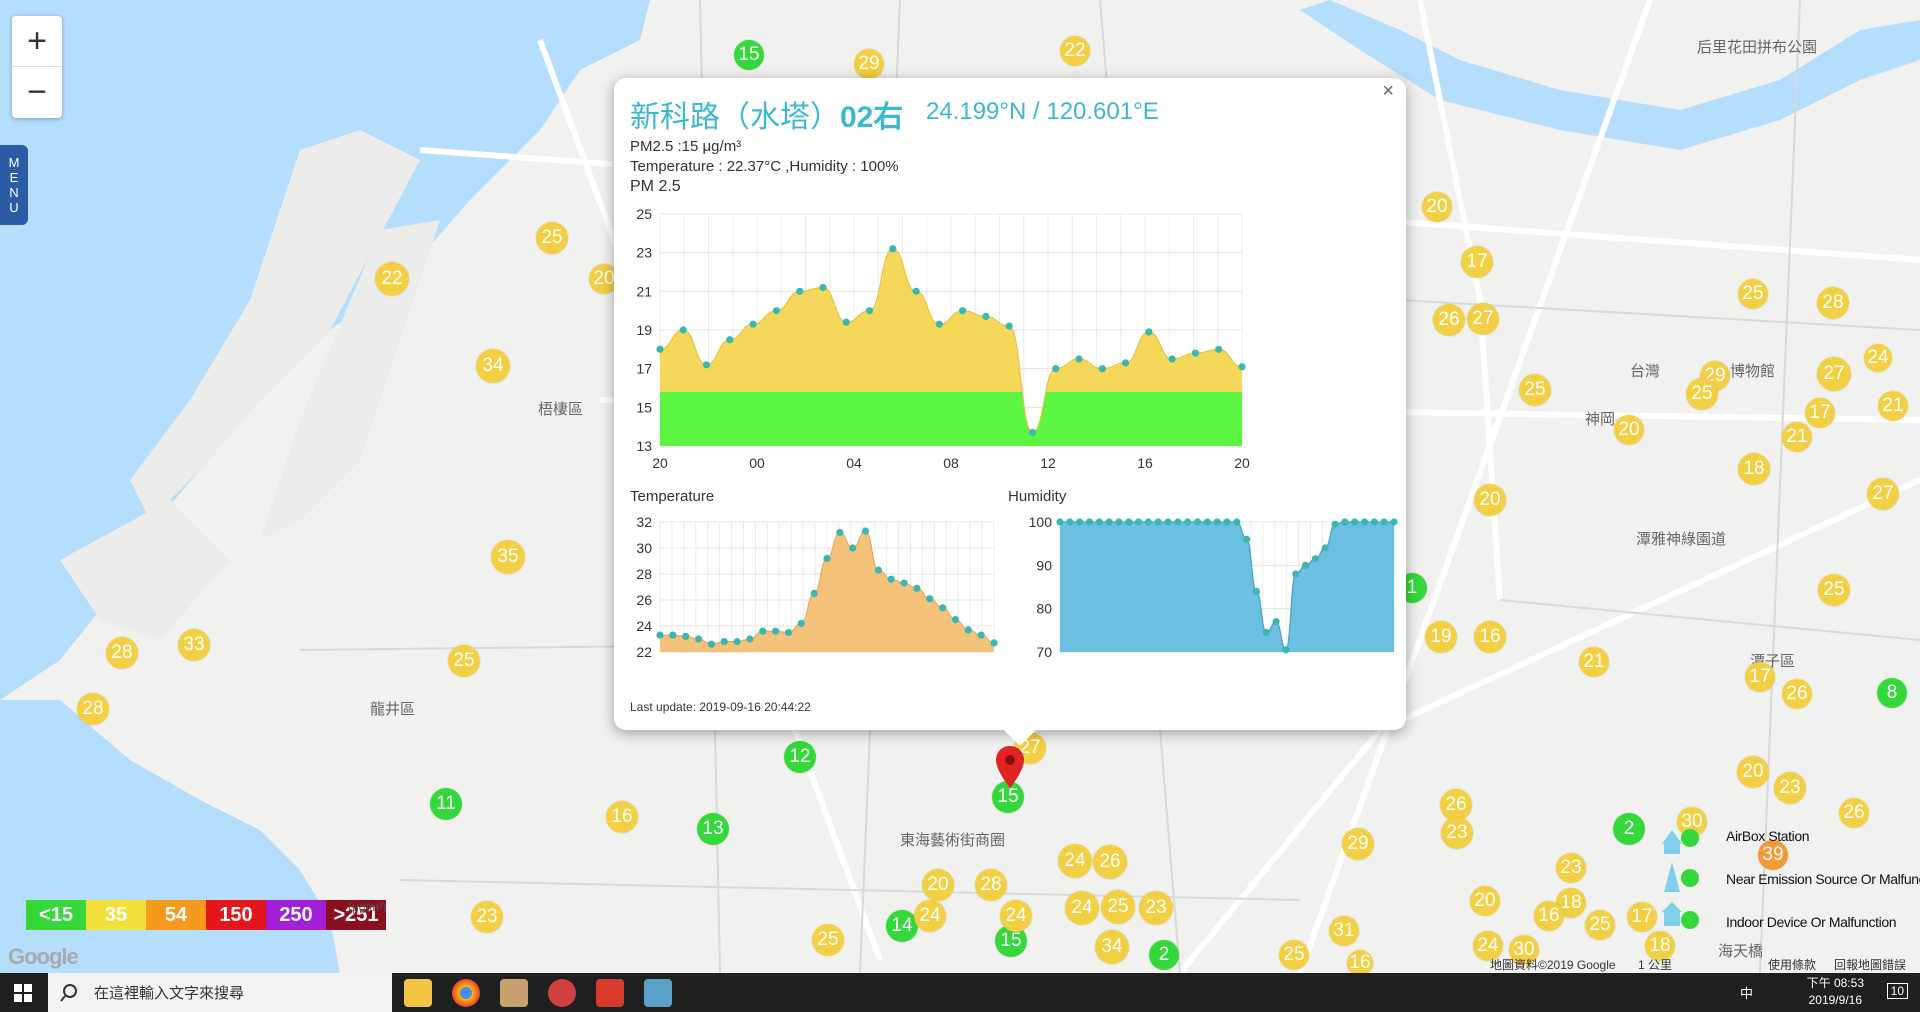 Image resolution: width=1920 pixels, height=1012 pixels. What do you see at coordinates (23, 993) in the screenshot?
I see `windows-start-icon` at bounding box center [23, 993].